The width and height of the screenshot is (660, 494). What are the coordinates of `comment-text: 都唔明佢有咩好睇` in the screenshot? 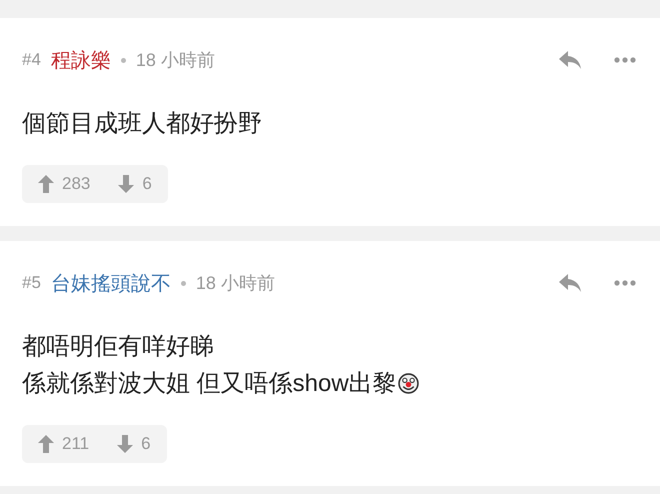 It's located at (118, 347).